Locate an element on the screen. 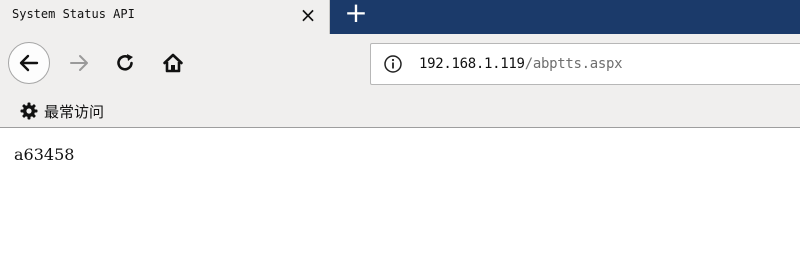 The width and height of the screenshot is (800, 273). tab-title: System Status API is located at coordinates (73, 14).